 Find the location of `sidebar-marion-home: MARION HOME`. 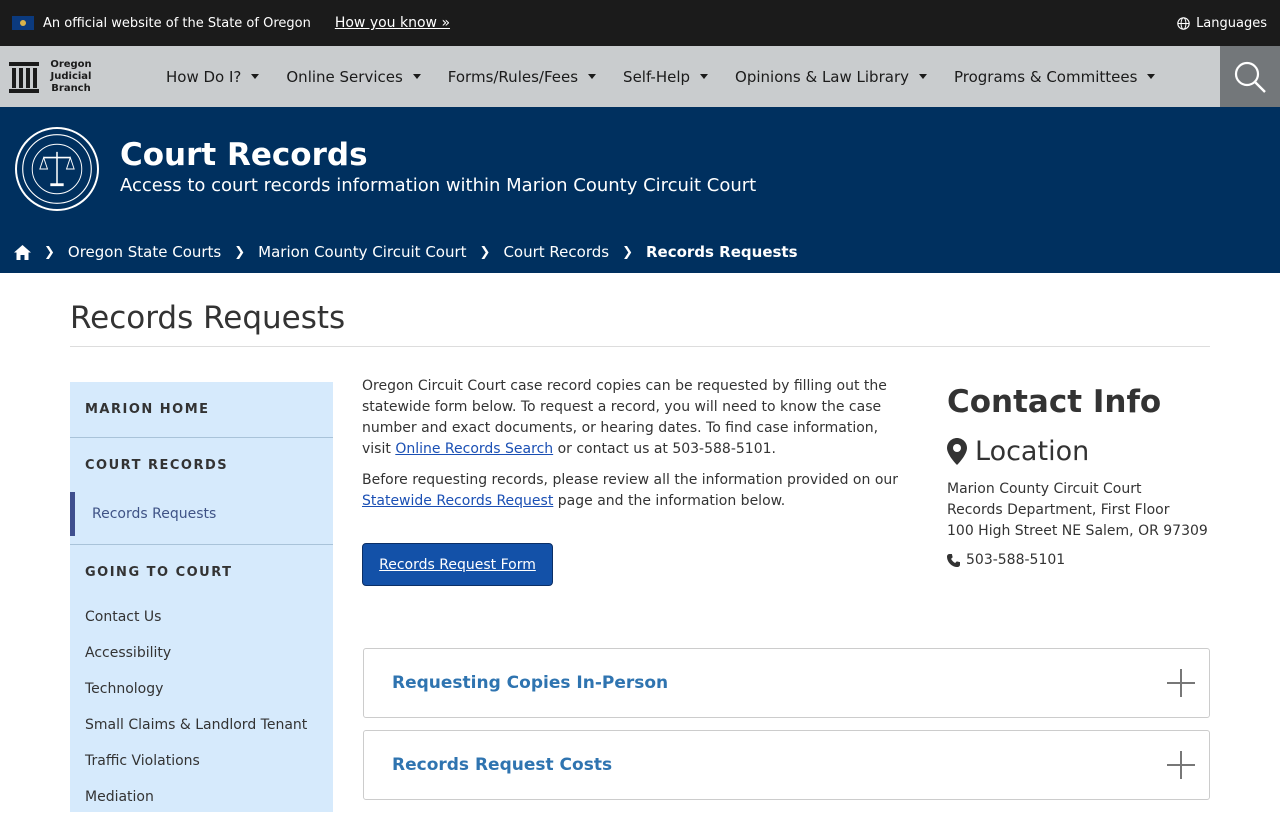

sidebar-marion-home: MARION HOME is located at coordinates (201, 410).